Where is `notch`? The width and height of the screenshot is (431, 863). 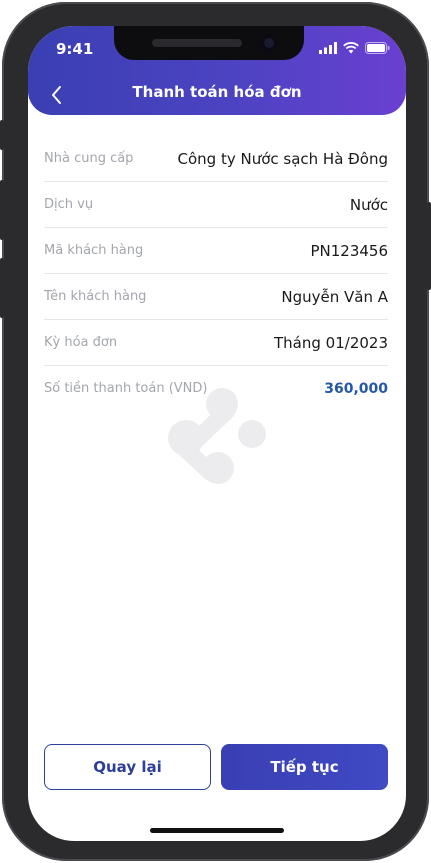
notch is located at coordinates (209, 43).